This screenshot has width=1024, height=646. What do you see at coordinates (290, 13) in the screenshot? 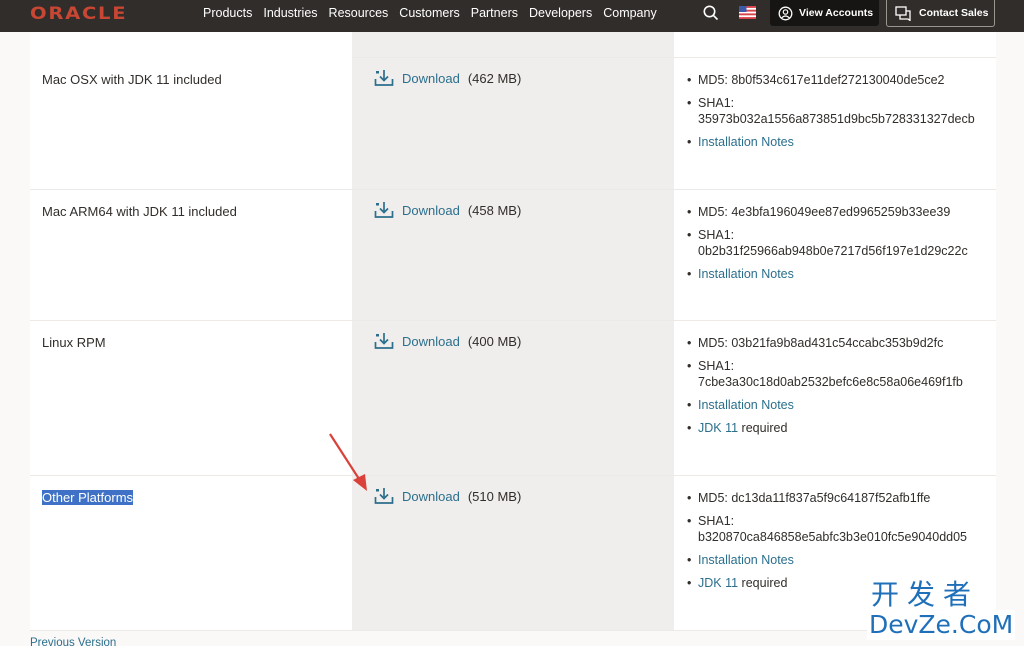
I see `nav-industries: Industries` at bounding box center [290, 13].